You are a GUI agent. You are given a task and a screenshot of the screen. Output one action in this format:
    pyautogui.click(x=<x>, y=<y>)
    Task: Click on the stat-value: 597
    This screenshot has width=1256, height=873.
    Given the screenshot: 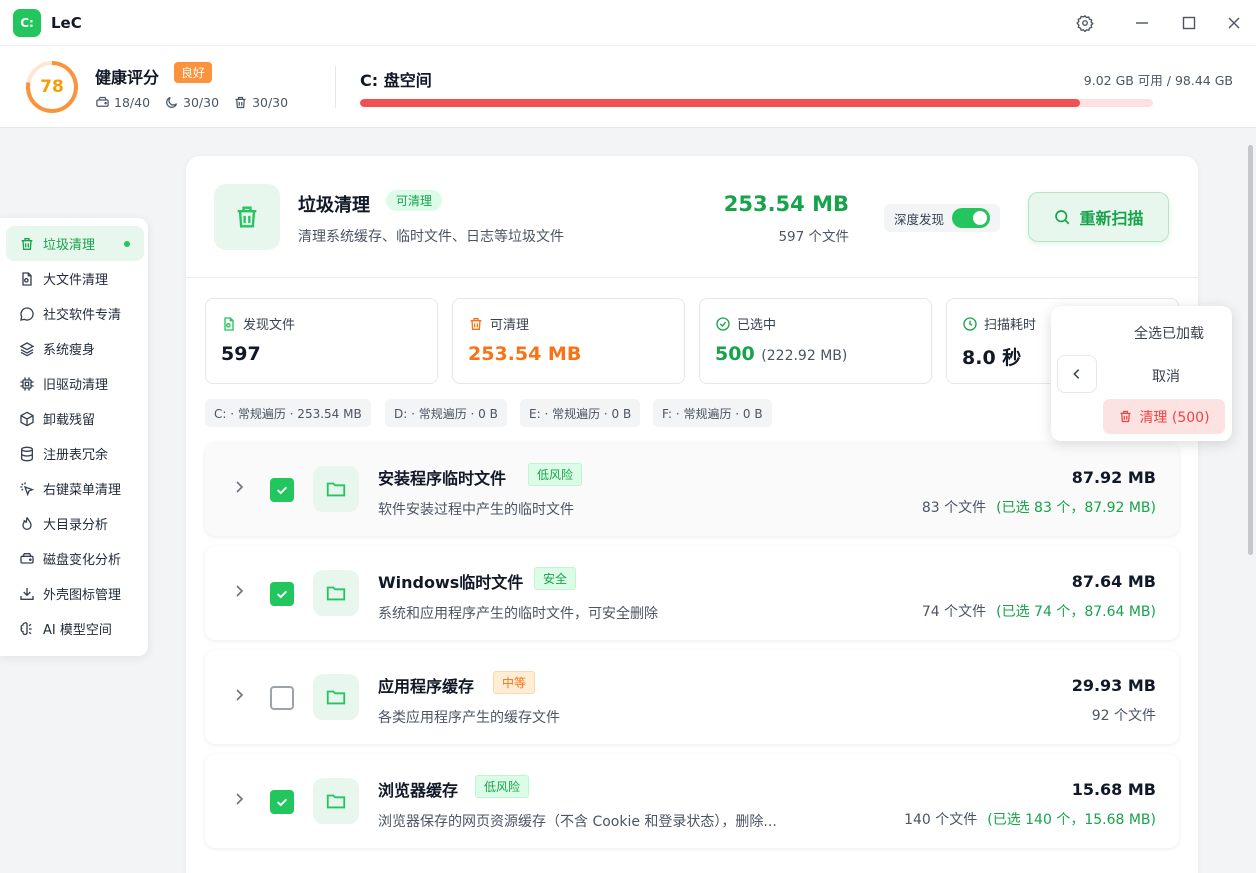 What is the action you would take?
    pyautogui.click(x=241, y=354)
    